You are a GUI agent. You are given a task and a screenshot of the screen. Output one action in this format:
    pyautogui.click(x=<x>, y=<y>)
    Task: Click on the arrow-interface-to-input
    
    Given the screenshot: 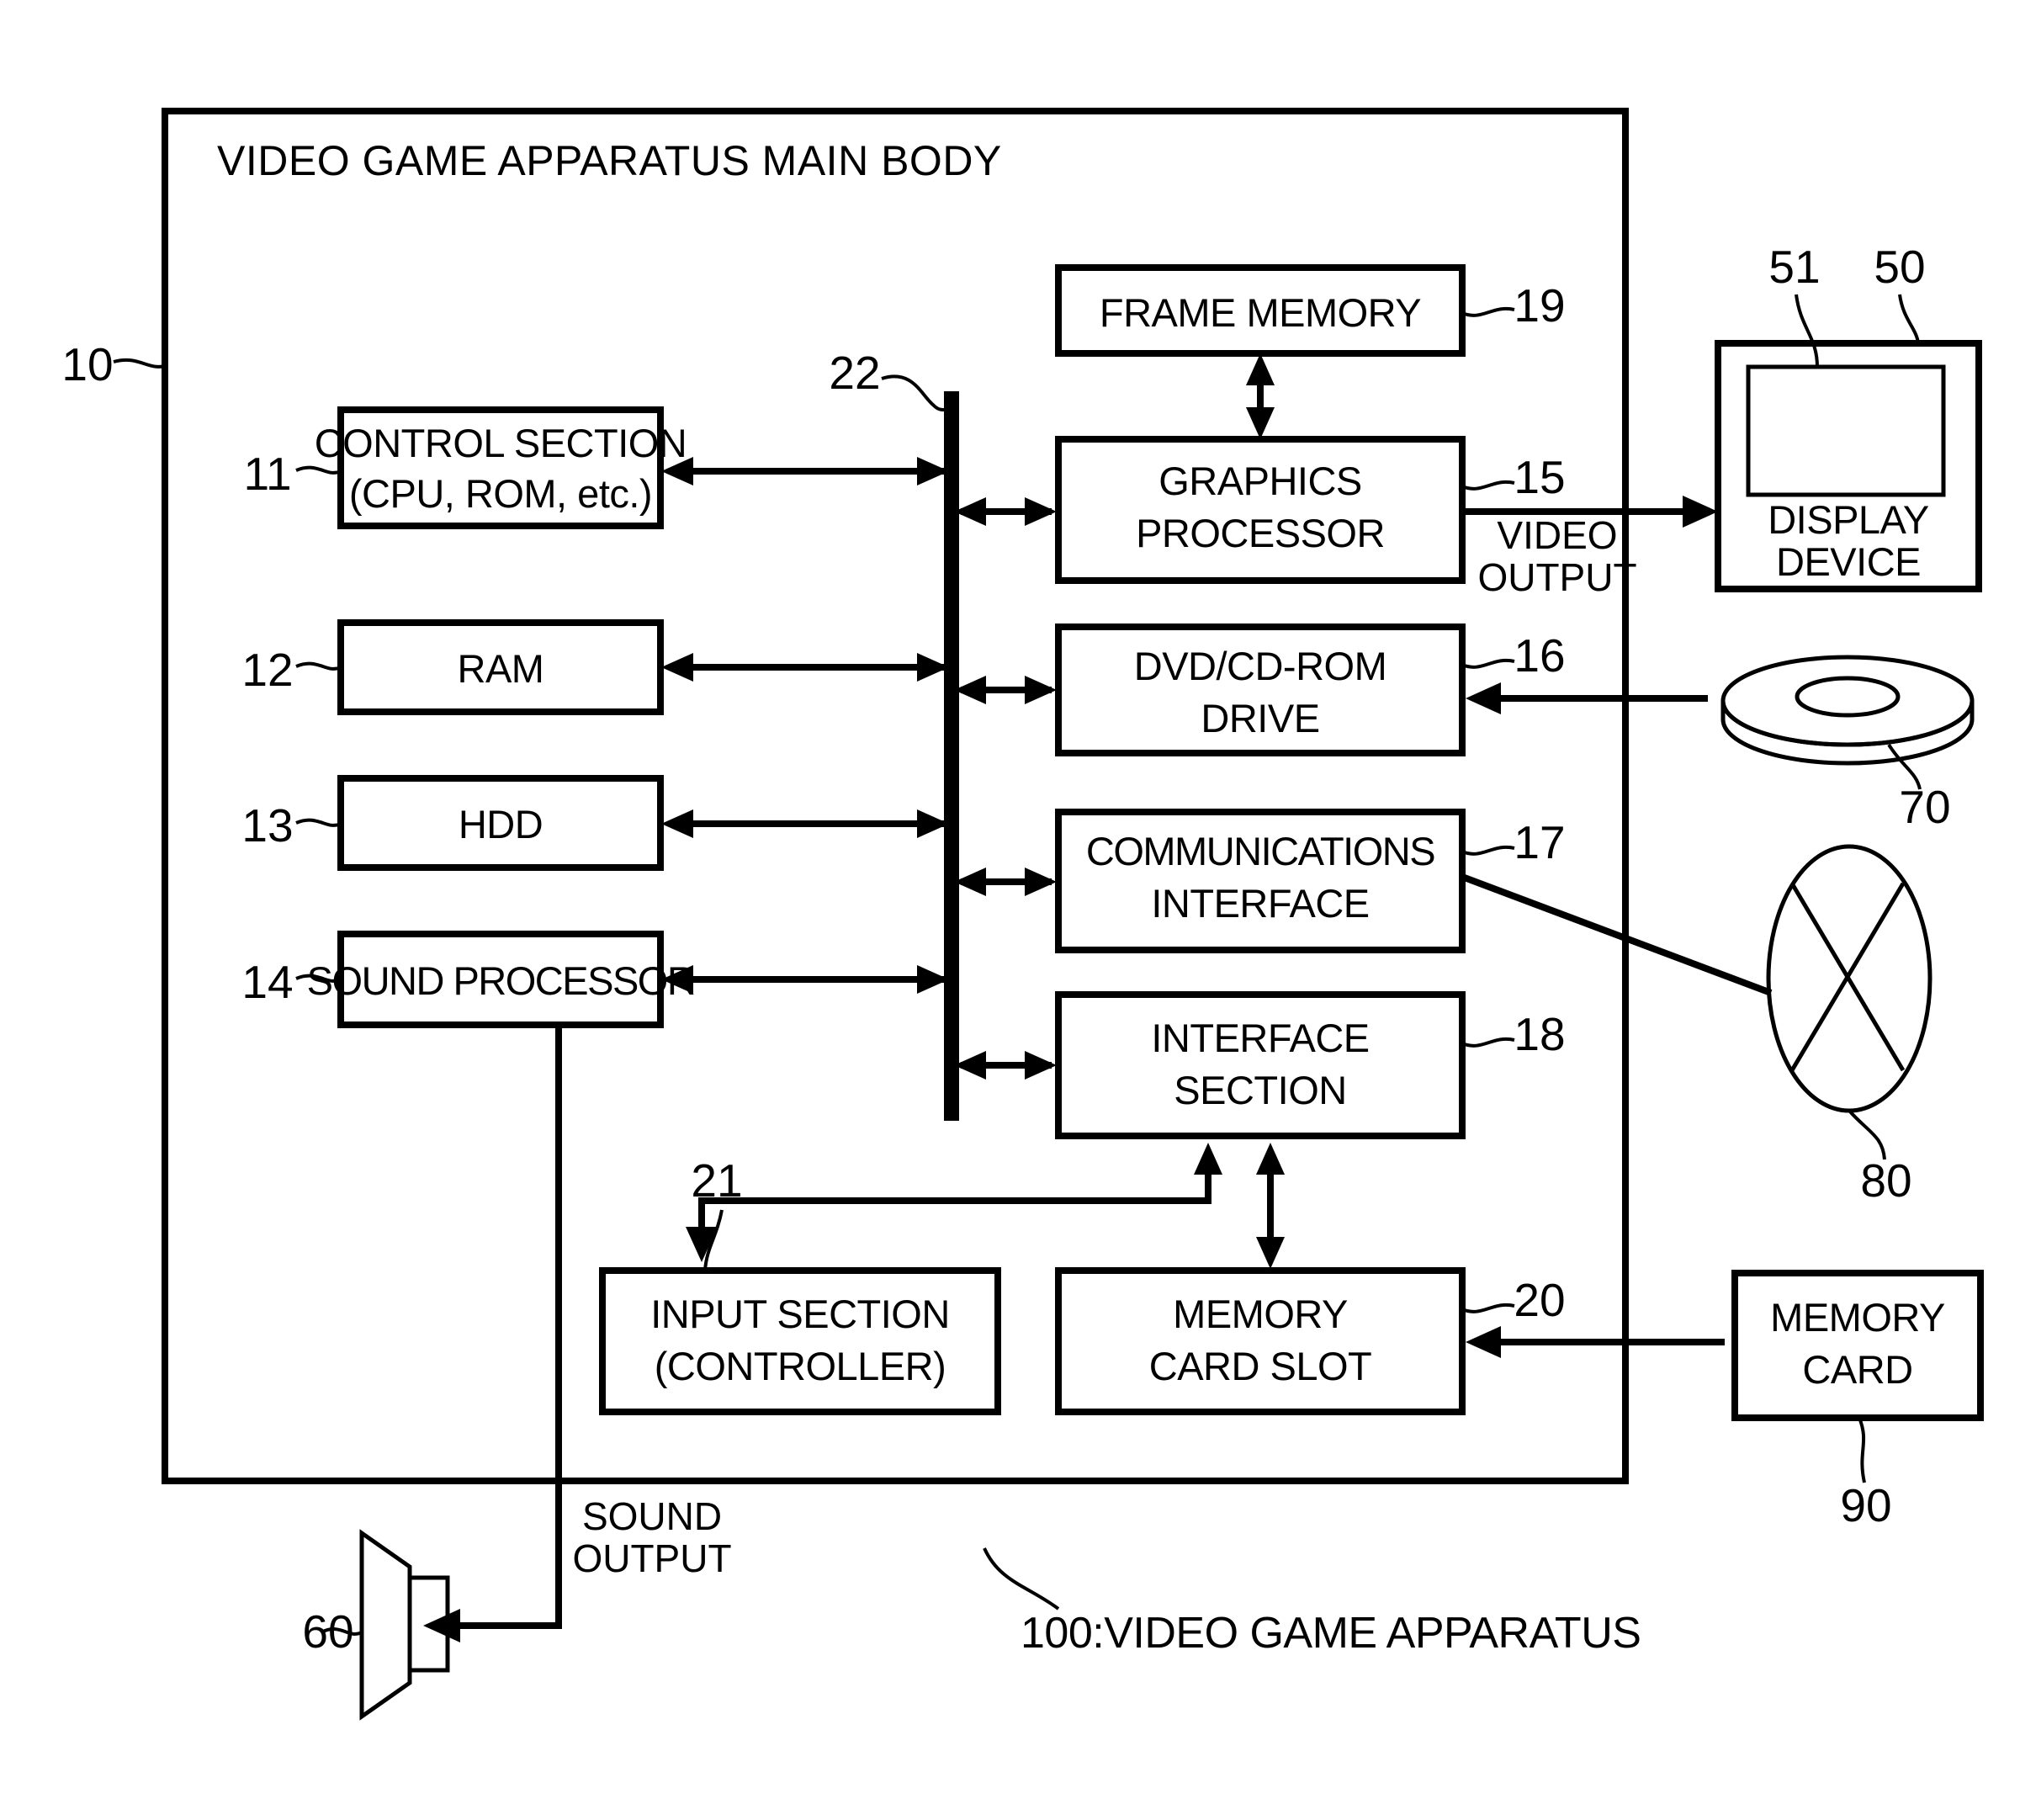 What is the action you would take?
    pyautogui.click(x=954, y=1202)
    